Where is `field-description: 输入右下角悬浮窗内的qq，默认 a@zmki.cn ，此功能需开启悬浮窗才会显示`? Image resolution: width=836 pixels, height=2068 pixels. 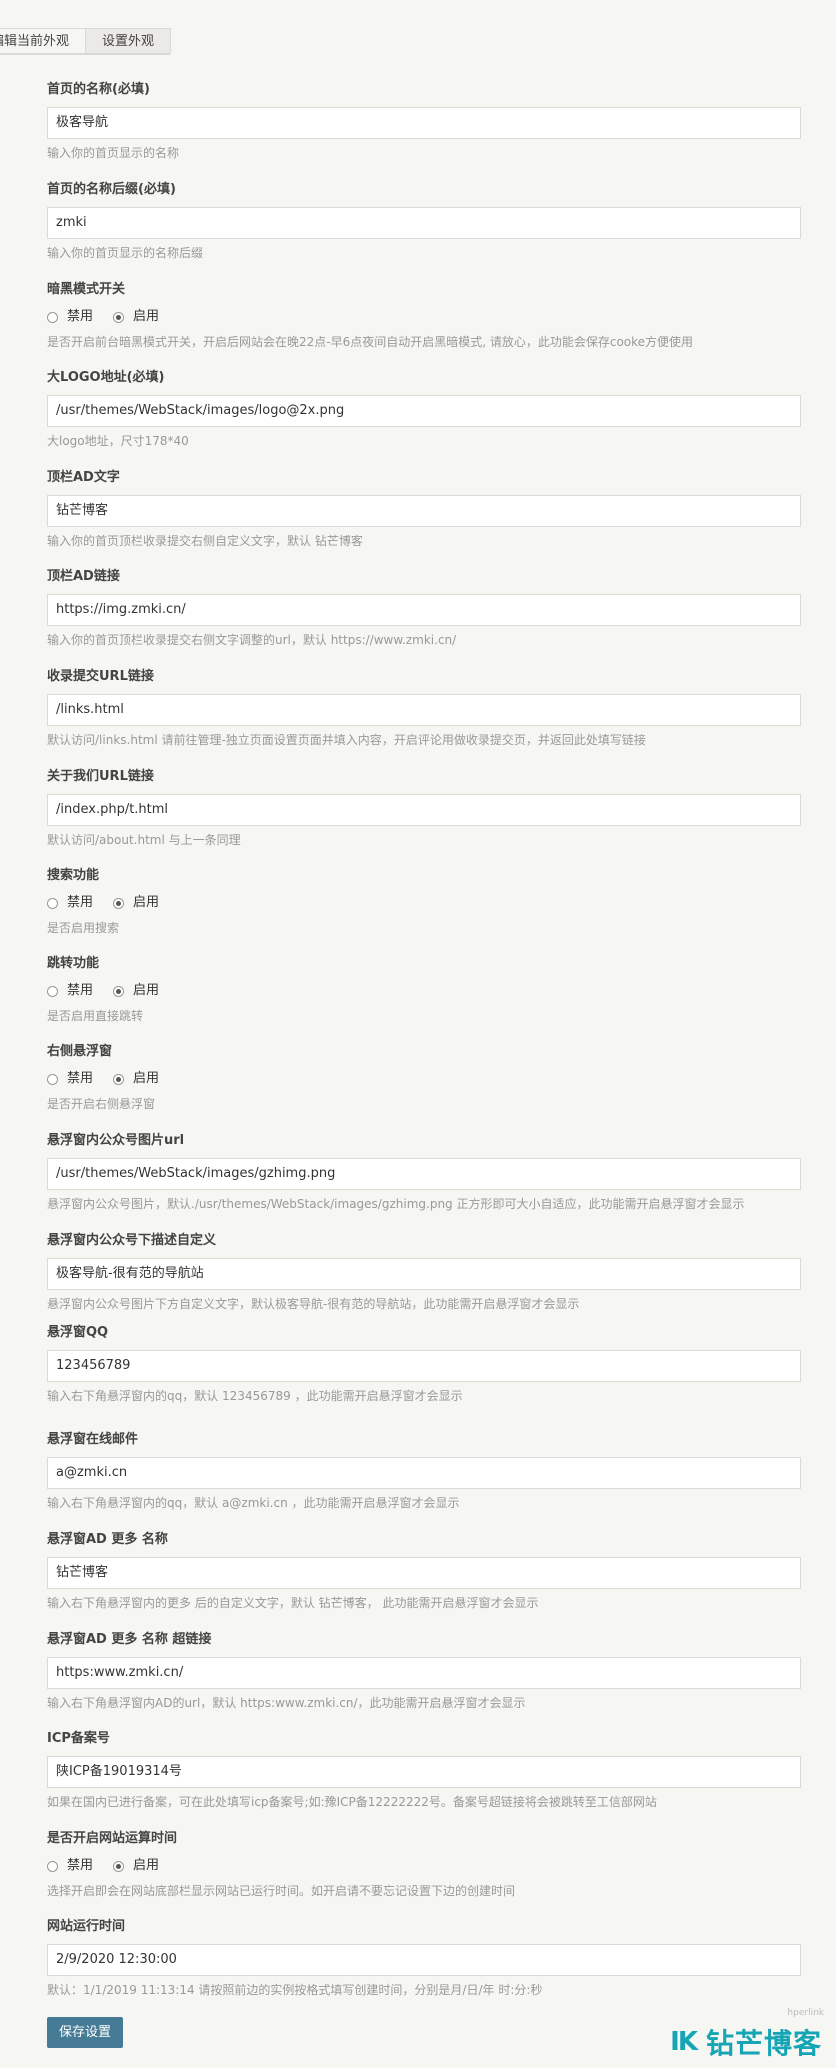 field-description: 输入右下角悬浮窗内的qq，默认 a@zmki.cn ，此功能需开启悬浮窗才会显示 is located at coordinates (253, 1503).